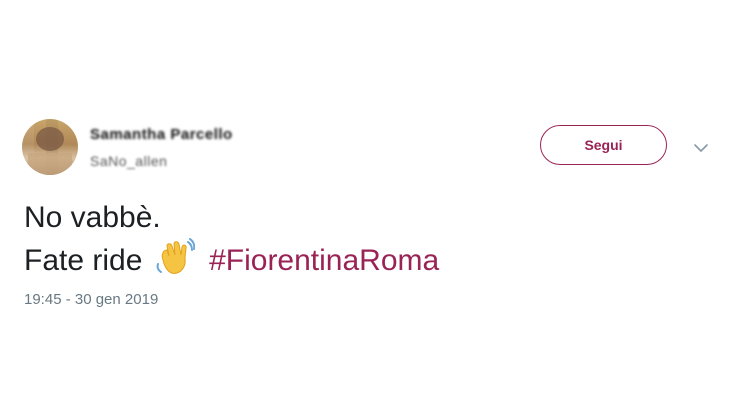  What do you see at coordinates (175, 262) in the screenshot?
I see `waving-hand-icon` at bounding box center [175, 262].